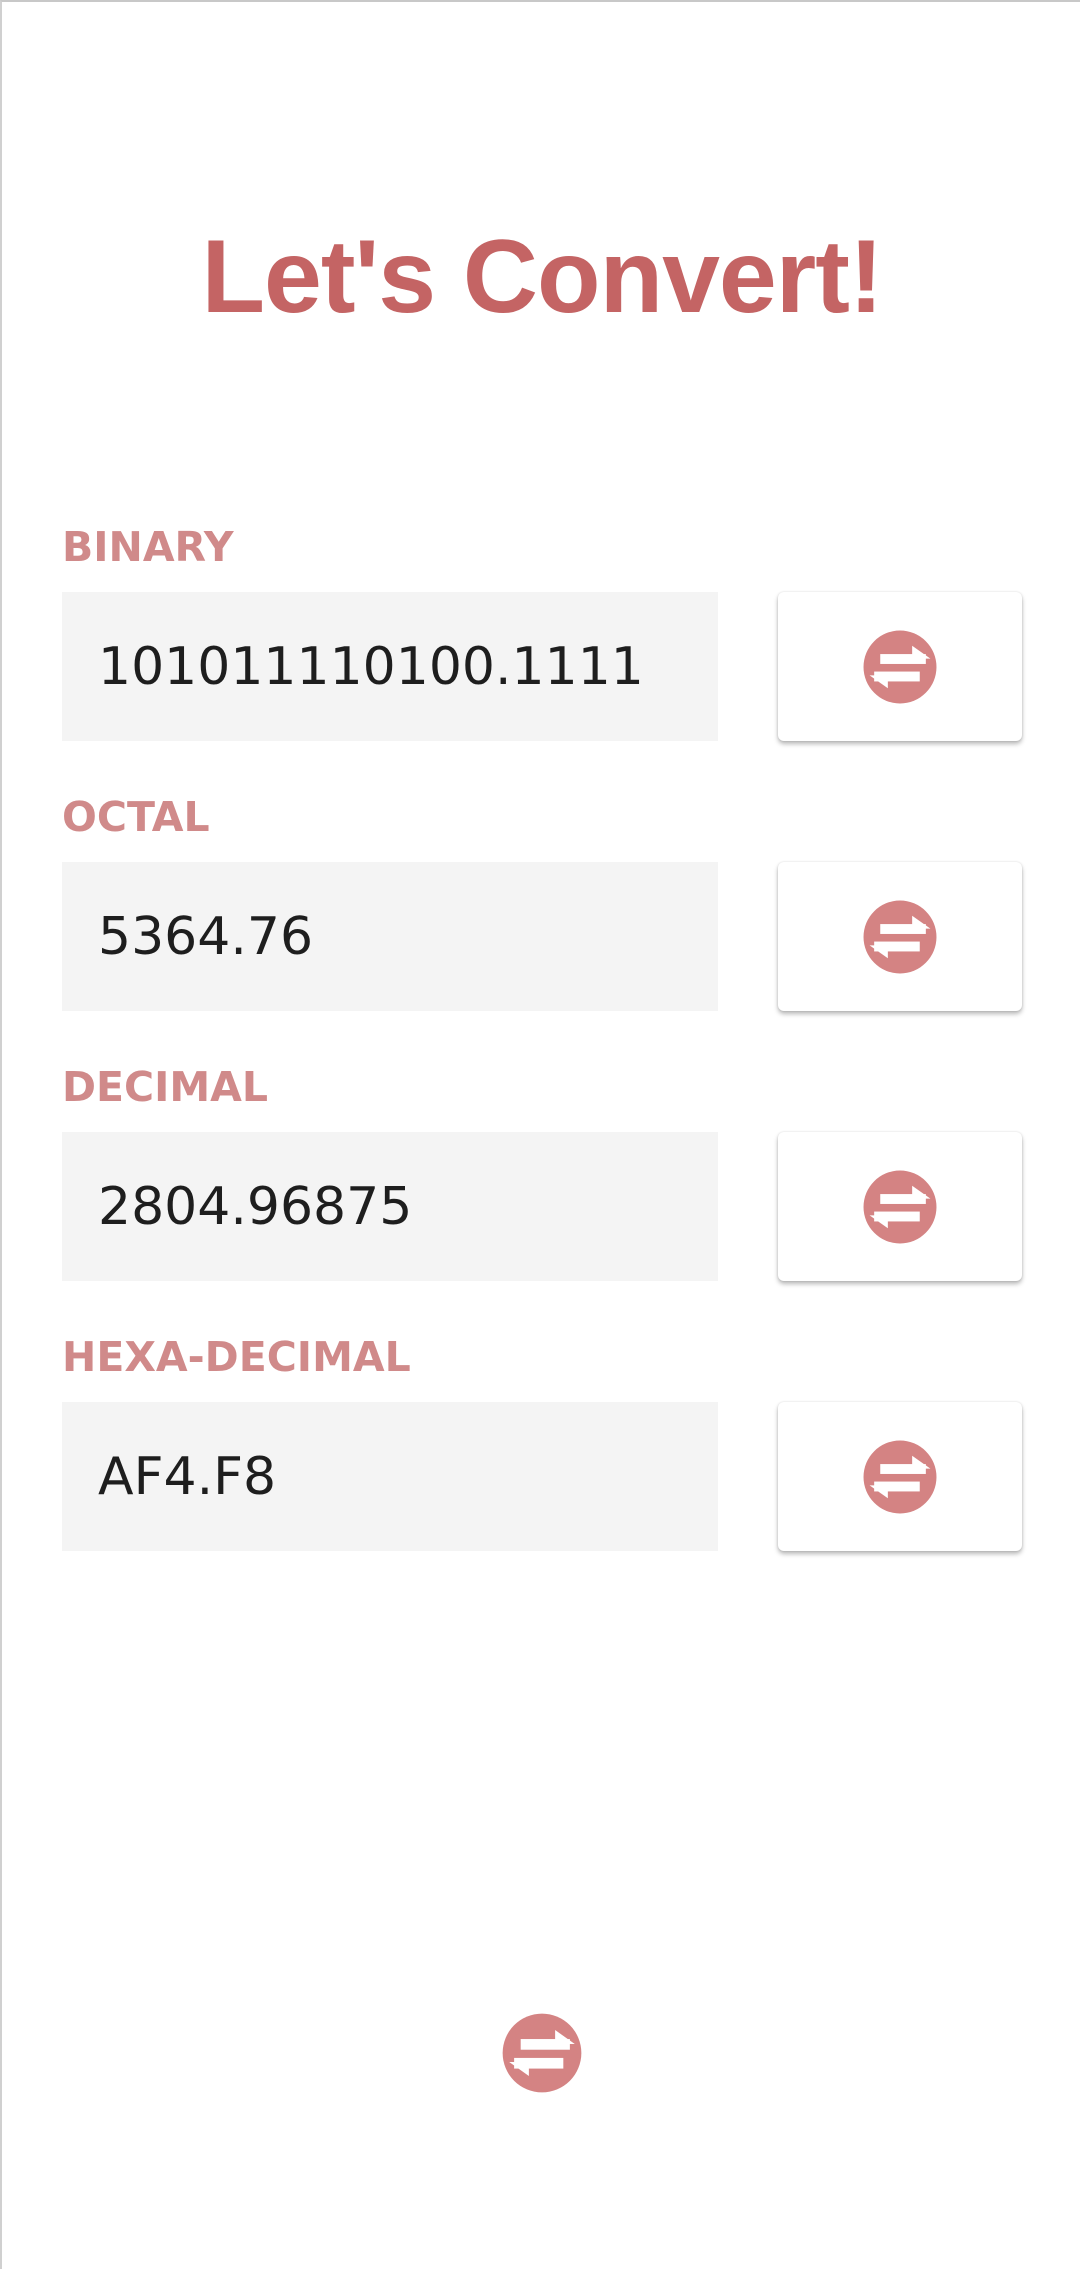 This screenshot has height=2269, width=1080. I want to click on decimal-convert-button, so click(900, 1206).